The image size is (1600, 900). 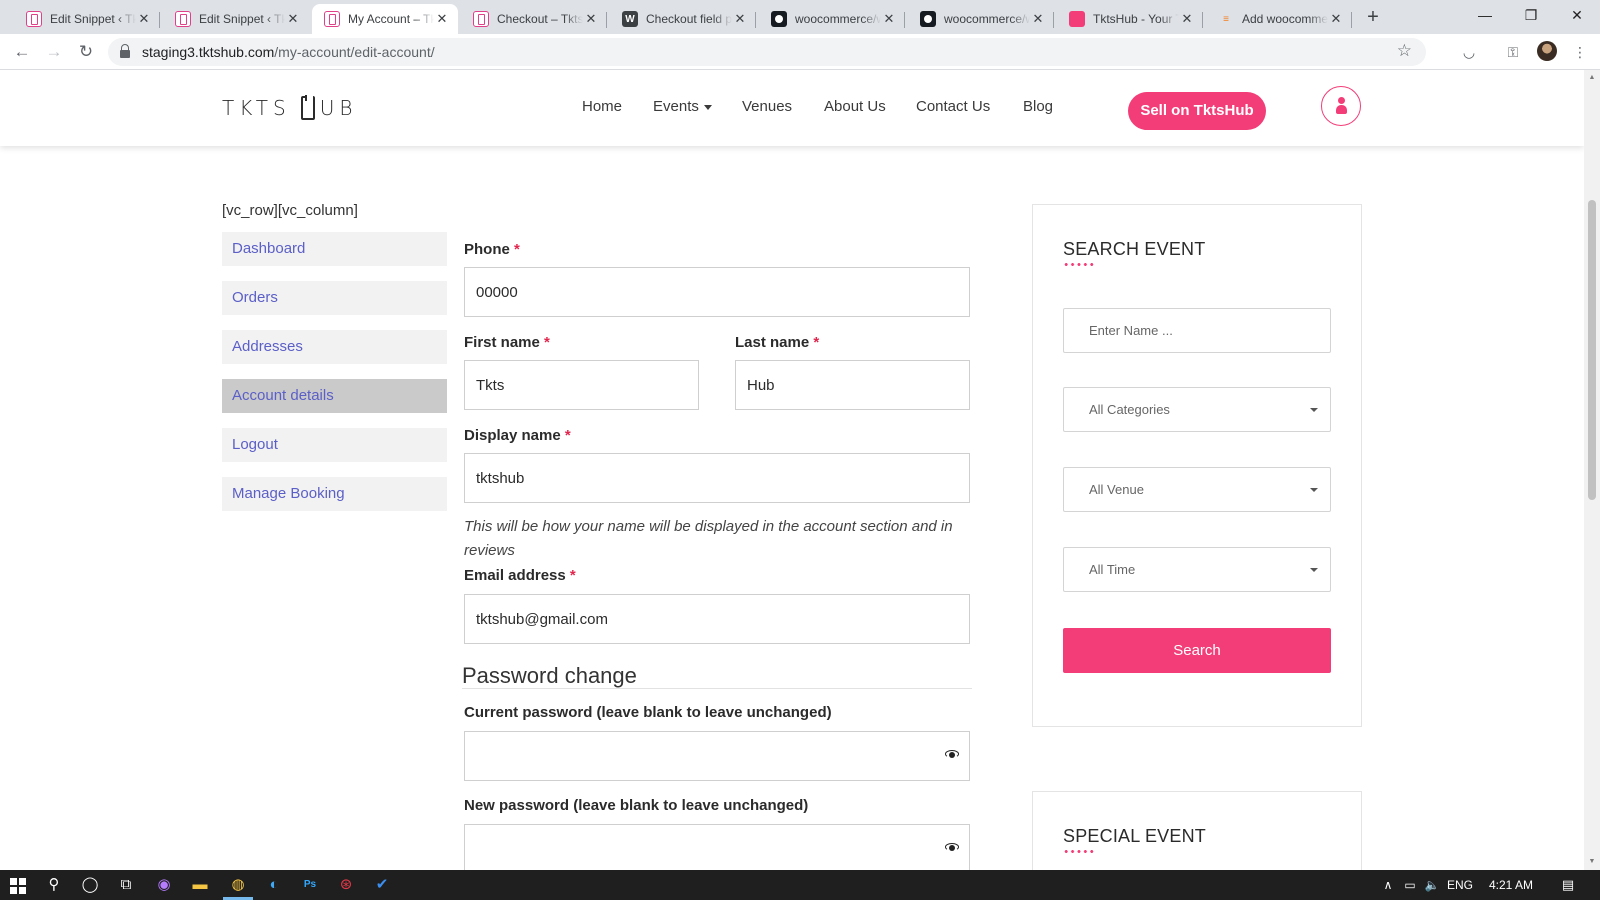 What do you see at coordinates (1485, 15) in the screenshot?
I see `minimize-icon: —` at bounding box center [1485, 15].